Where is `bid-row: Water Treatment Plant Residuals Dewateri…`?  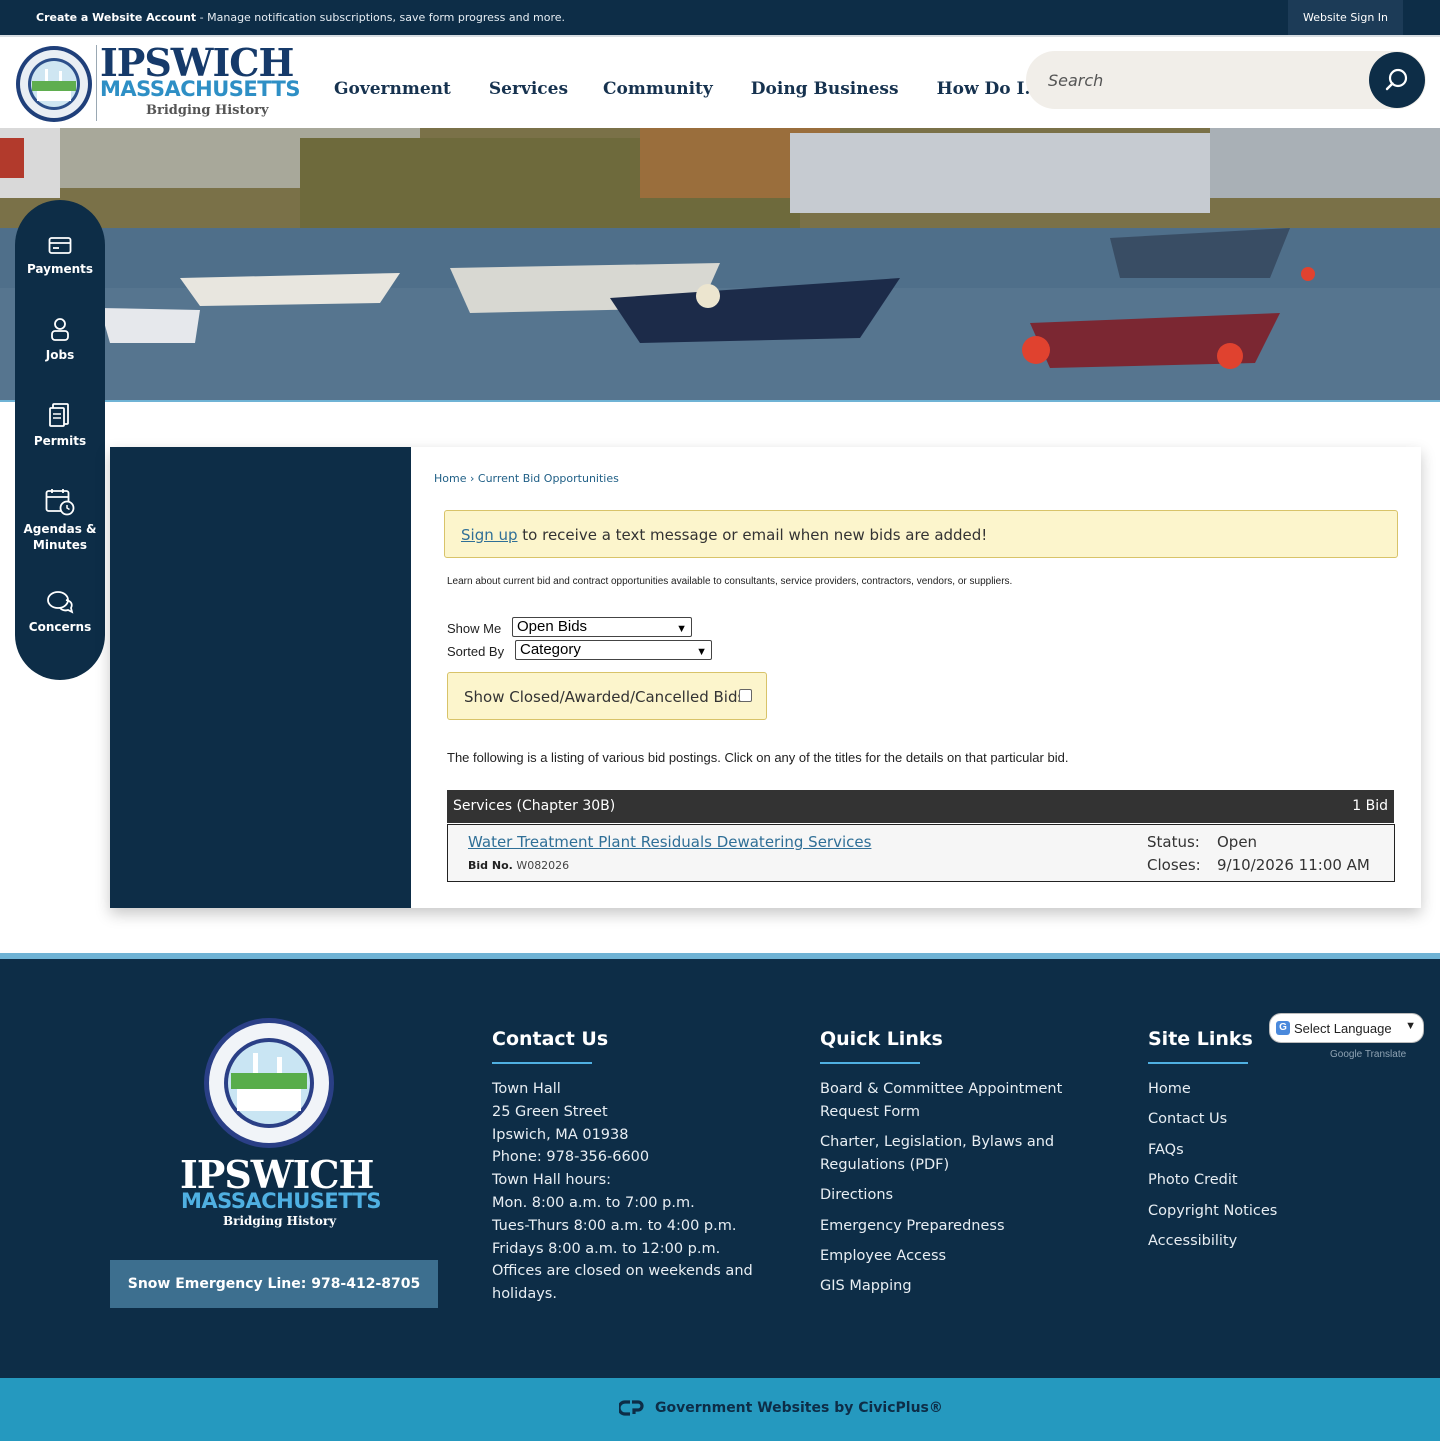 bid-row: Water Treatment Plant Residuals Dewateri… is located at coordinates (921, 853).